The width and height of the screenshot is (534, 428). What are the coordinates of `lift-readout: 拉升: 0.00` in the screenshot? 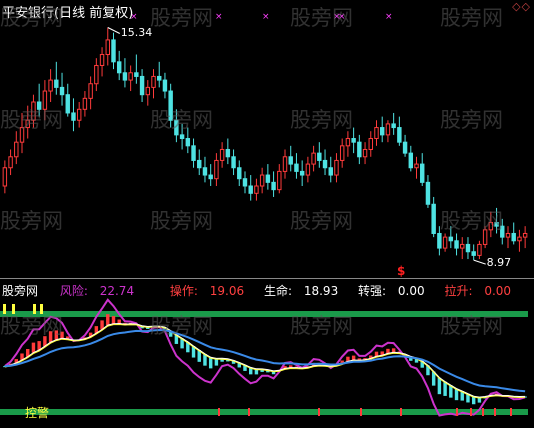 It's located at (481, 291).